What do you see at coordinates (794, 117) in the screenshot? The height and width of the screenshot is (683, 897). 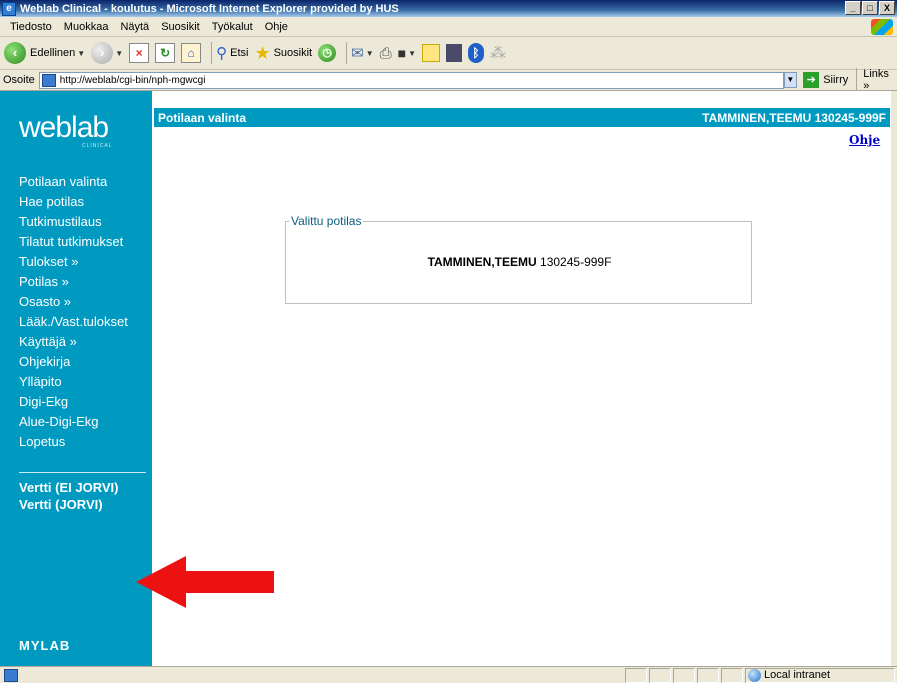 I see `header-patient: TAMMINEN,TEEMU 130245-999F` at bounding box center [794, 117].